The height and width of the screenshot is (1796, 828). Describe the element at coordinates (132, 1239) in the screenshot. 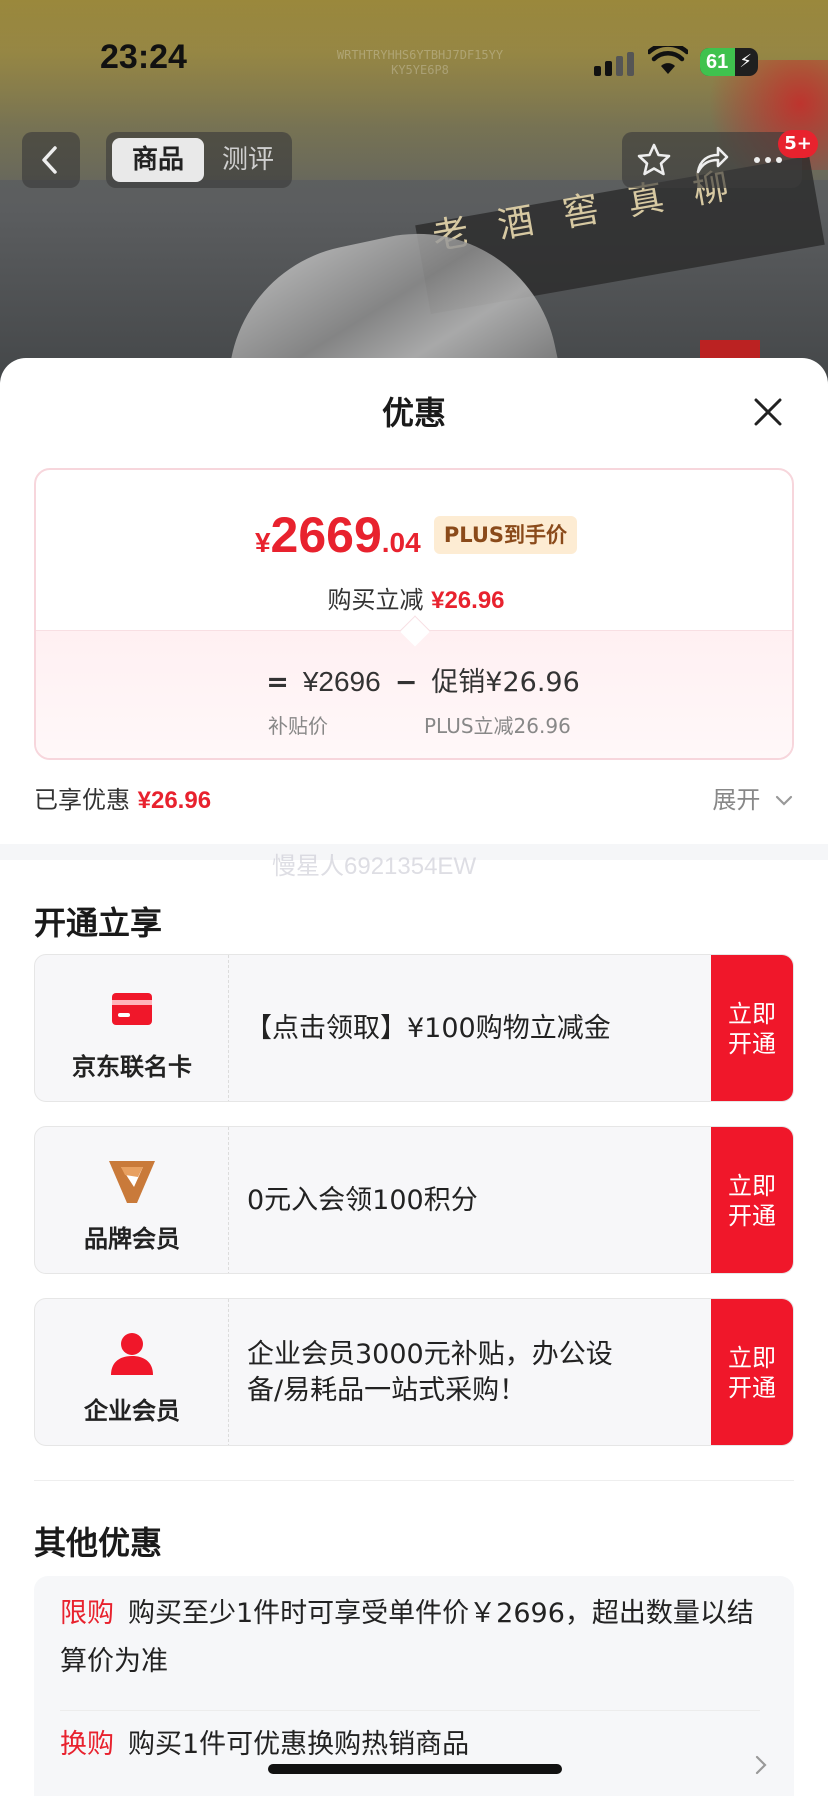

I see `card-label: 品牌会员` at that location.